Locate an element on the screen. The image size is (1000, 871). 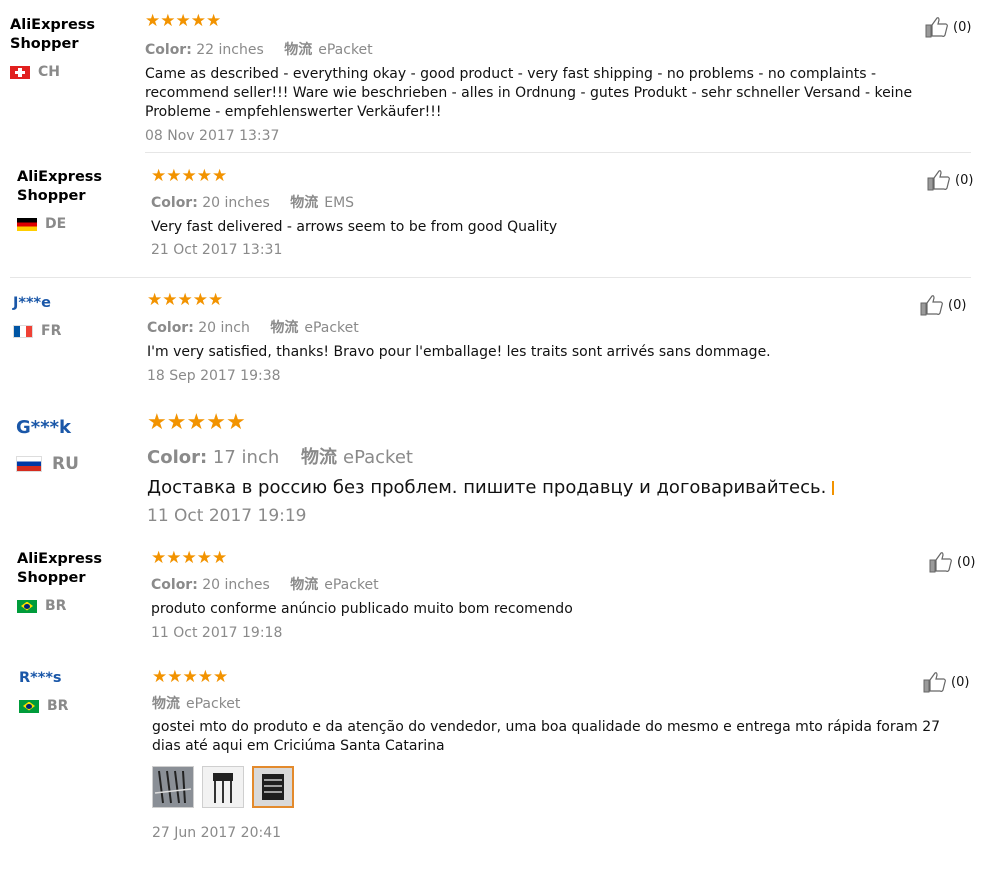
review-date: 11 Oct 2017 19:19 is located at coordinates (227, 516).